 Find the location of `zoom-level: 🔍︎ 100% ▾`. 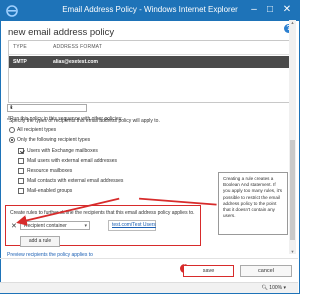

zoom-level: 🔍︎ 100% ▾ is located at coordinates (274, 288).